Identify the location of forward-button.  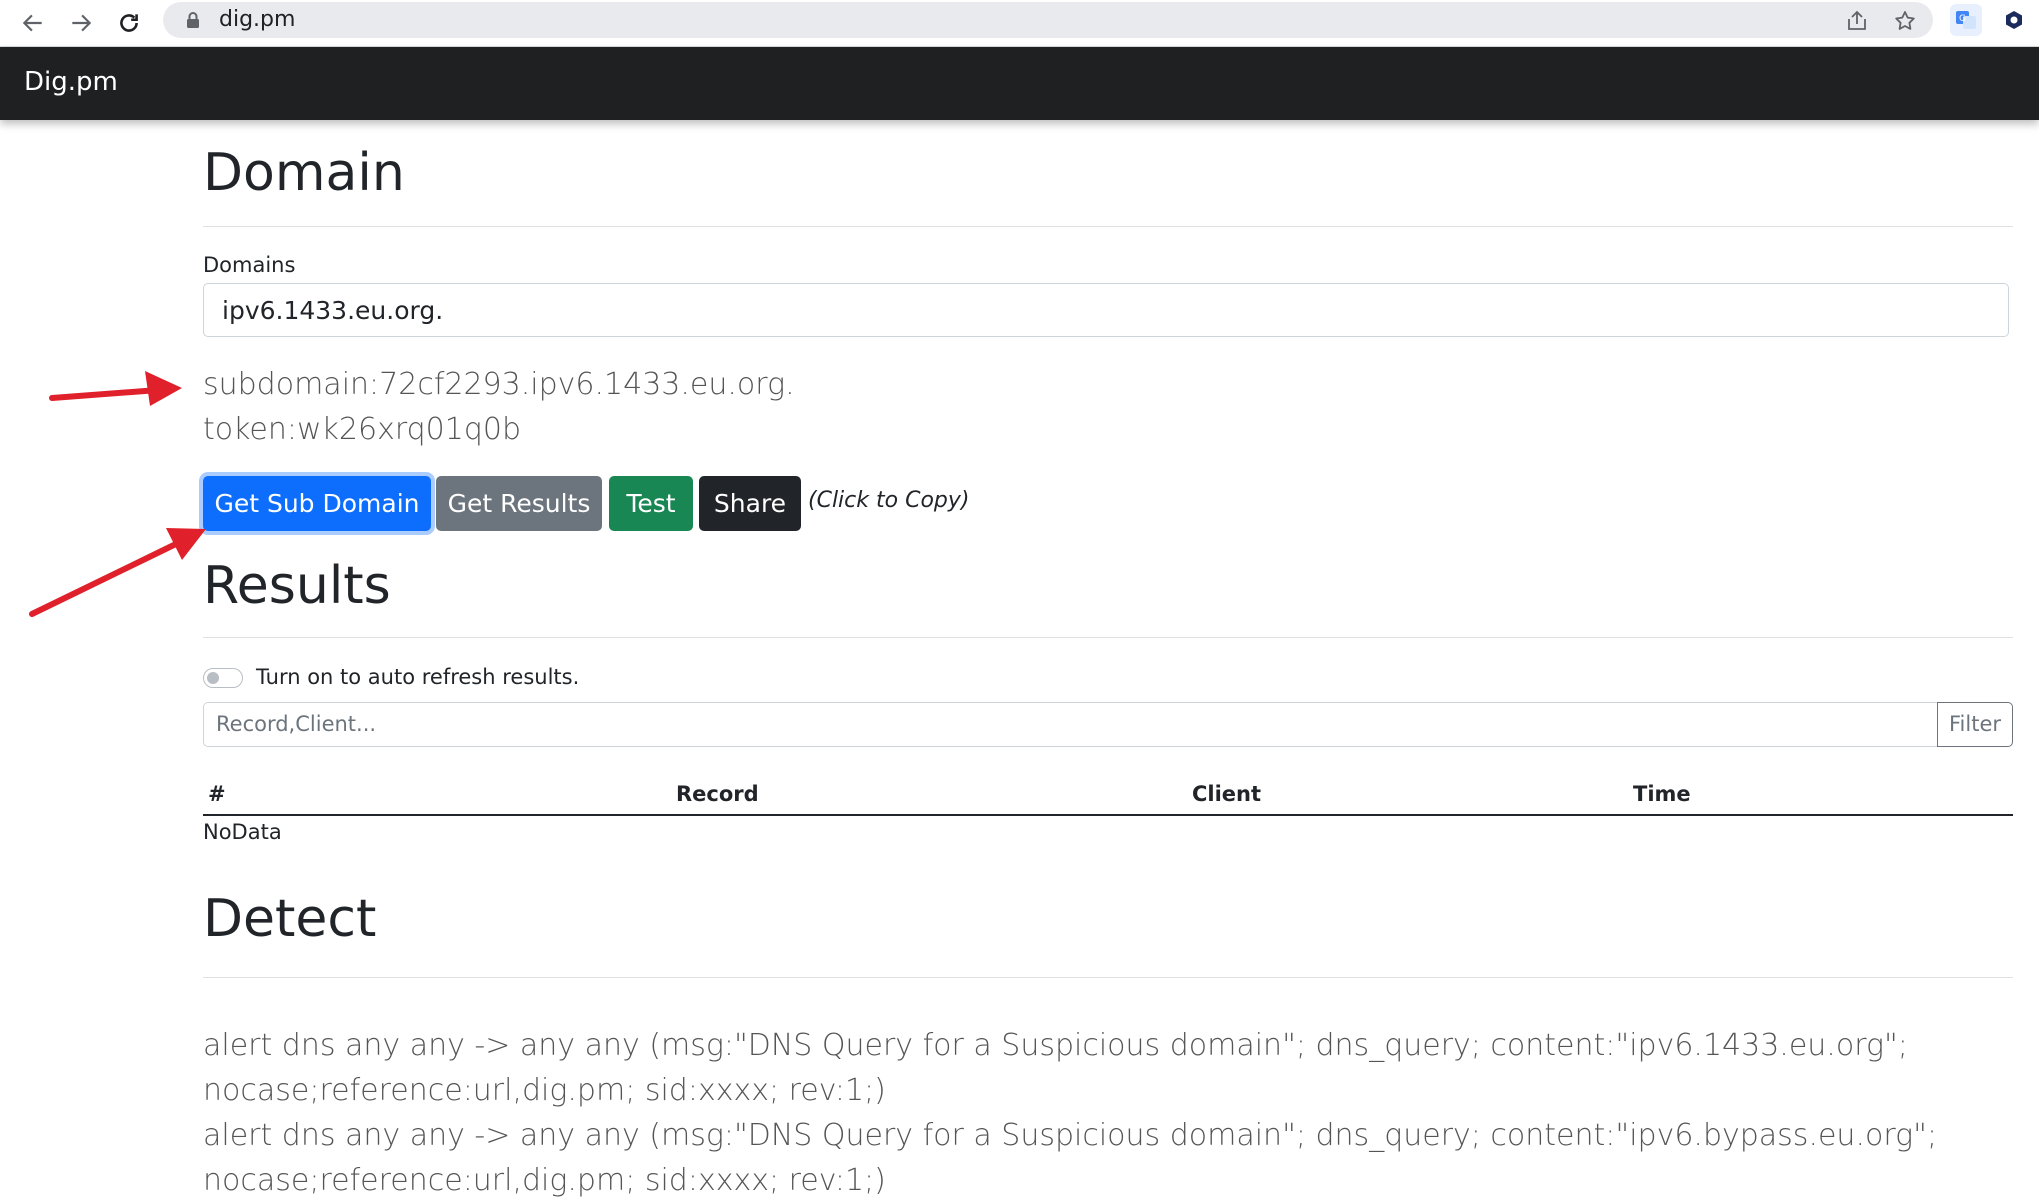
(81, 23).